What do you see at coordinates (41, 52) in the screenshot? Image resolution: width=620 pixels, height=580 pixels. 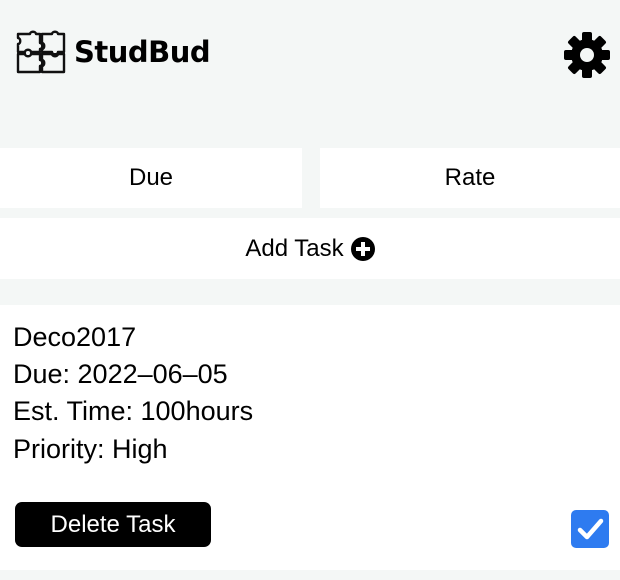 I see `puzzle-pieces-icon` at bounding box center [41, 52].